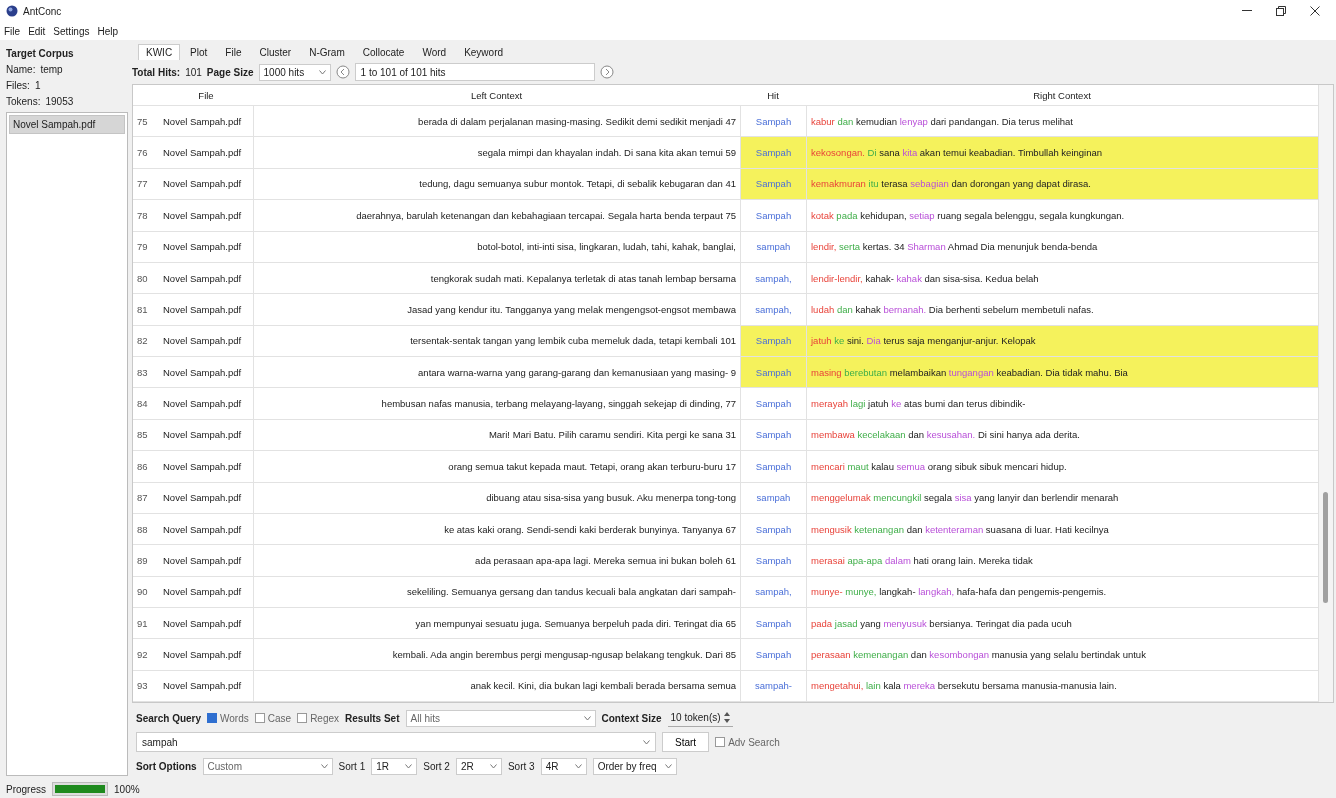  I want to click on right-context: masing berebutan melambaikan tungangan keabadian. Dia tidak mahu. Bia, so click(1062, 372).